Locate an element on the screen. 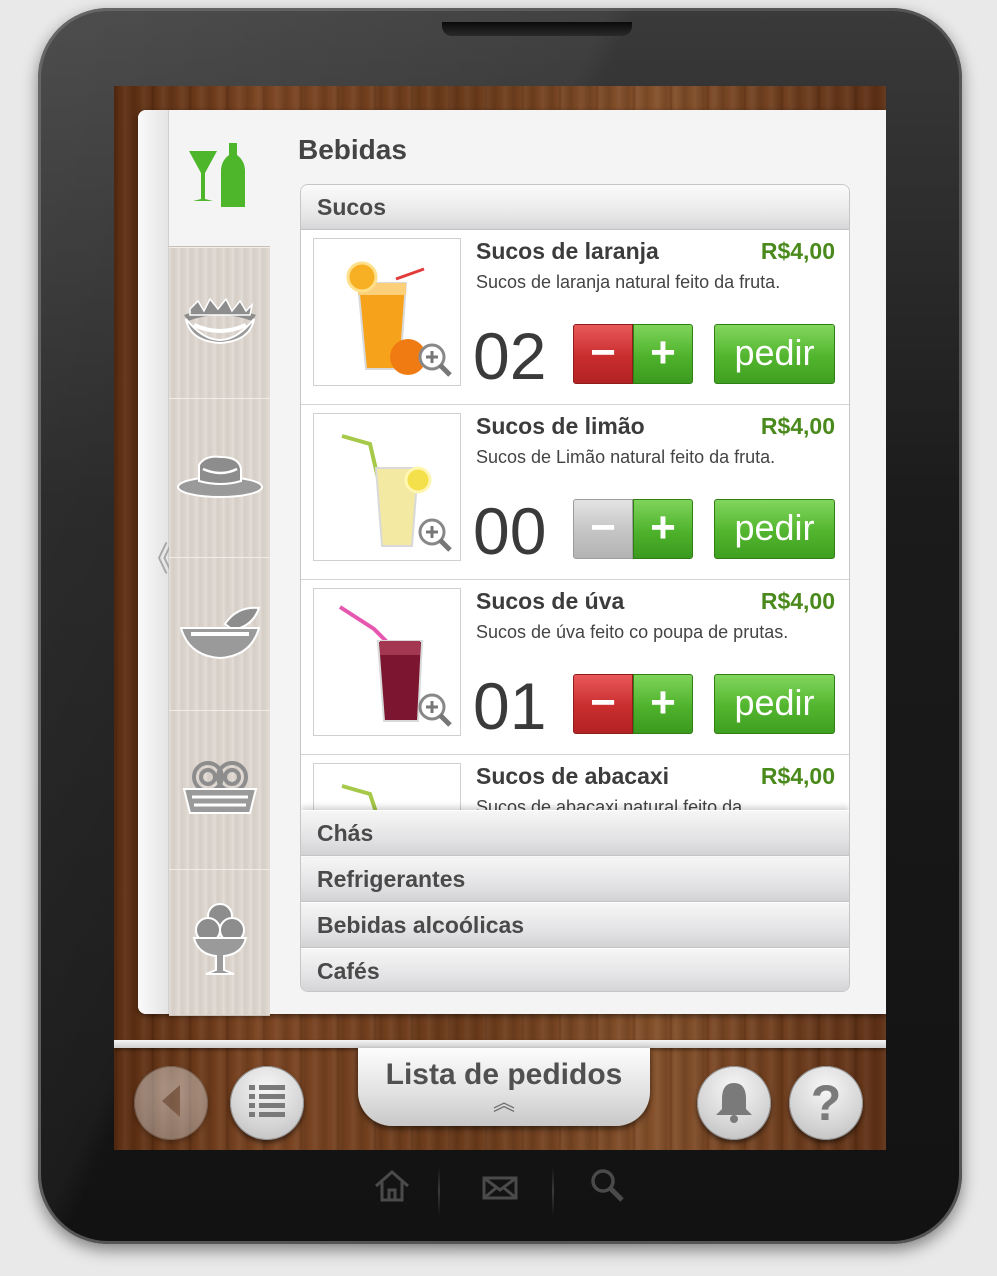 This screenshot has height=1276, width=997. product-description: Sucos de úva feito co poupa de prutas. is located at coordinates (632, 632).